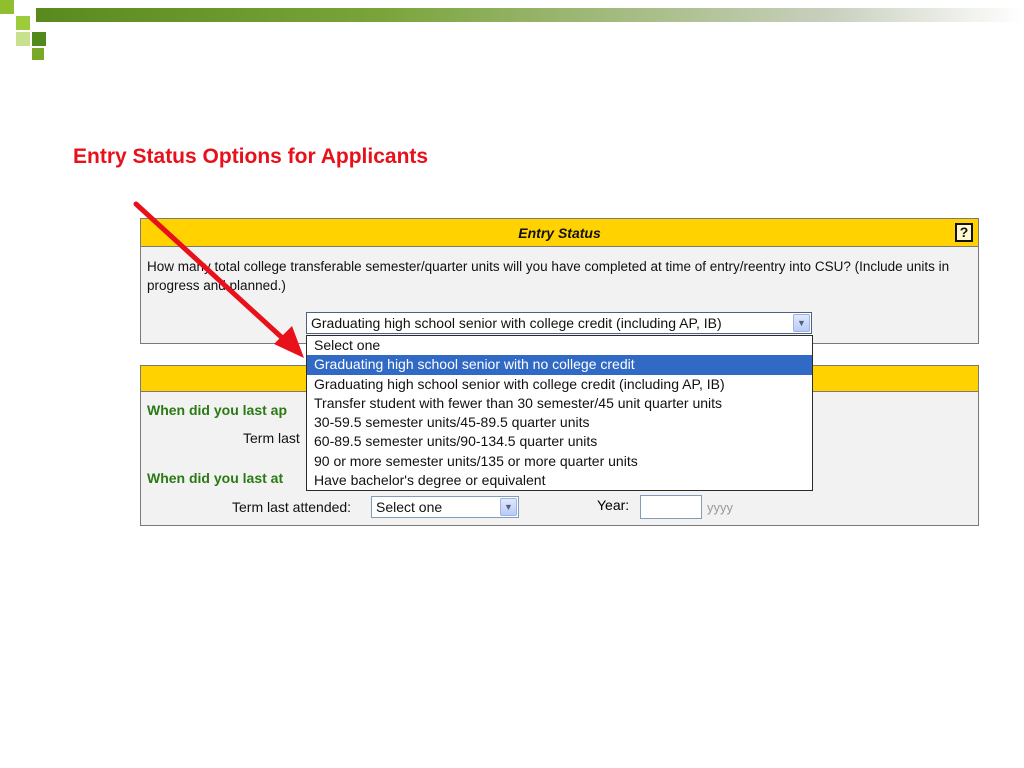 This screenshot has width=1024, height=768. What do you see at coordinates (213, 274) in the screenshot?
I see `arrow-shaft` at bounding box center [213, 274].